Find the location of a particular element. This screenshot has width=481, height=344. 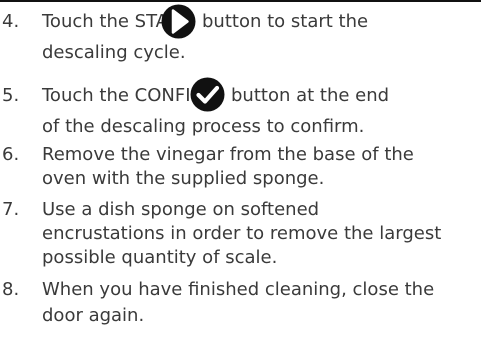

step-text: possible quantity of scale. is located at coordinates (160, 257).